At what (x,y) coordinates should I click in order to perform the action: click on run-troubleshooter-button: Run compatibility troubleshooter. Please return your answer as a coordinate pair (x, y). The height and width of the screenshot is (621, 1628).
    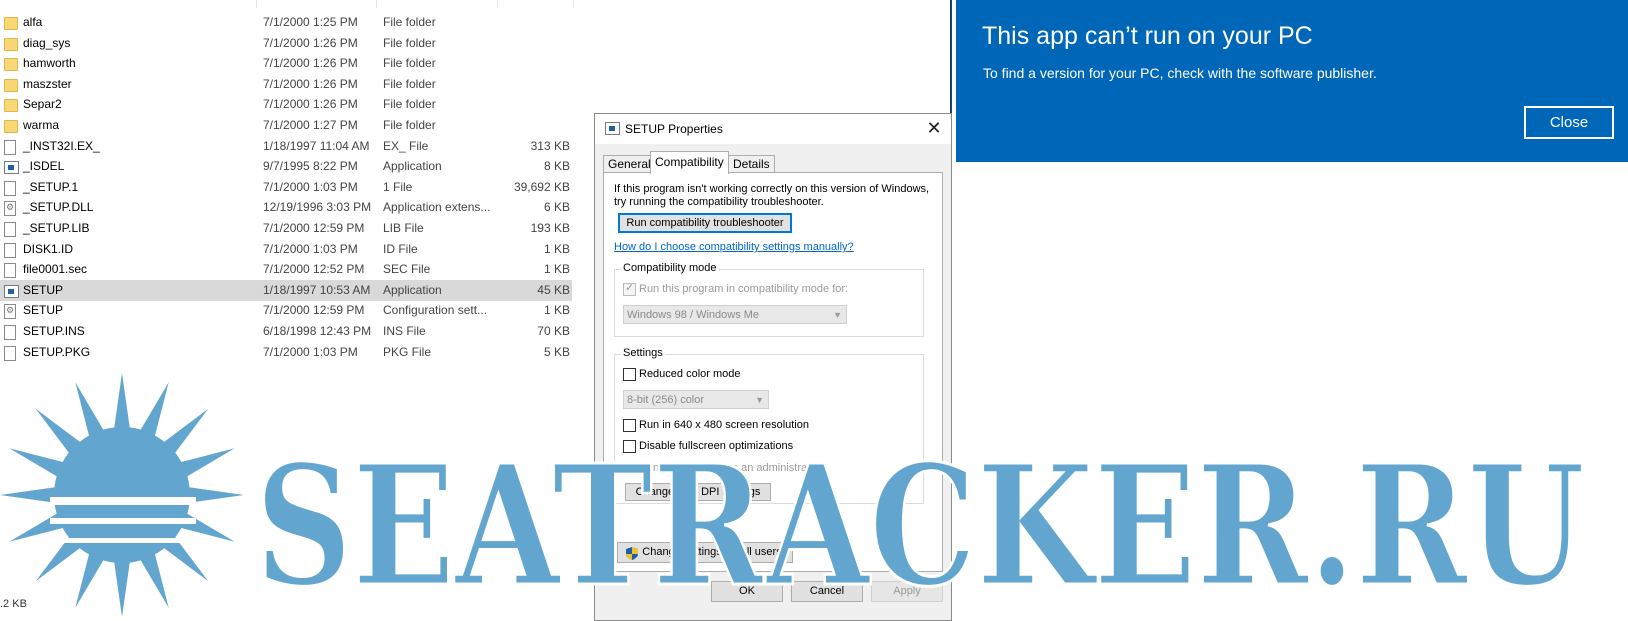
    Looking at the image, I should click on (705, 223).